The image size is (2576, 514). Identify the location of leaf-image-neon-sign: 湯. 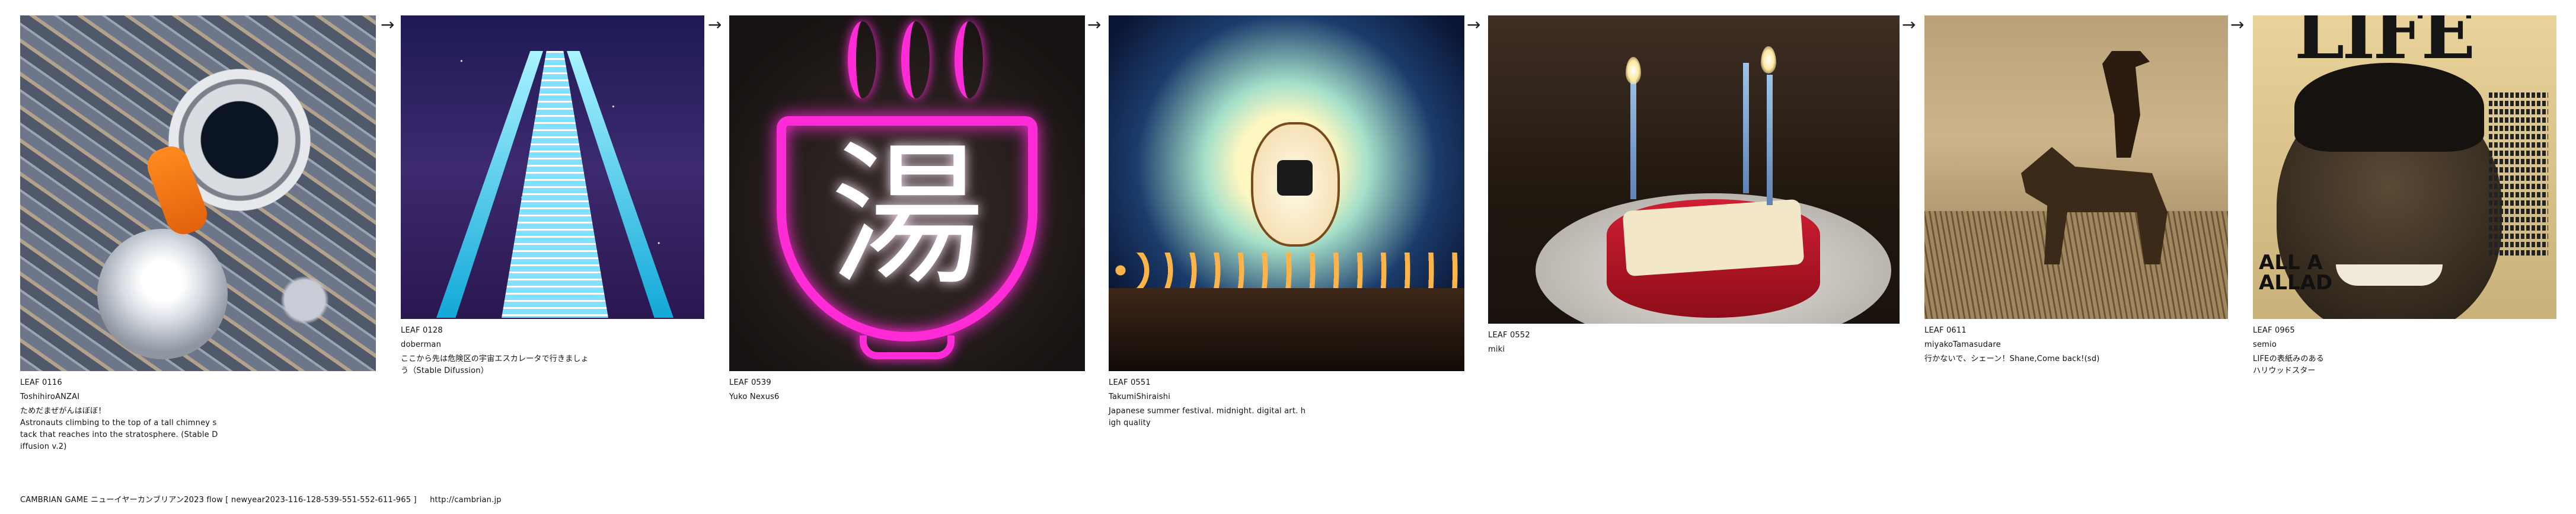
(907, 193).